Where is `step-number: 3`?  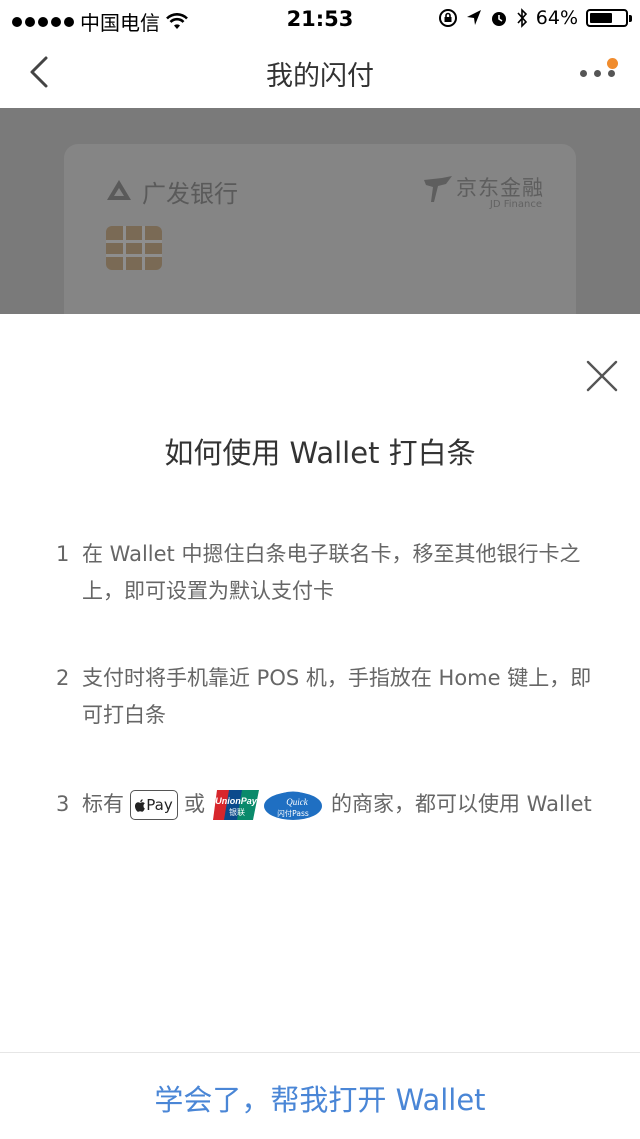
step-number: 3 is located at coordinates (63, 804).